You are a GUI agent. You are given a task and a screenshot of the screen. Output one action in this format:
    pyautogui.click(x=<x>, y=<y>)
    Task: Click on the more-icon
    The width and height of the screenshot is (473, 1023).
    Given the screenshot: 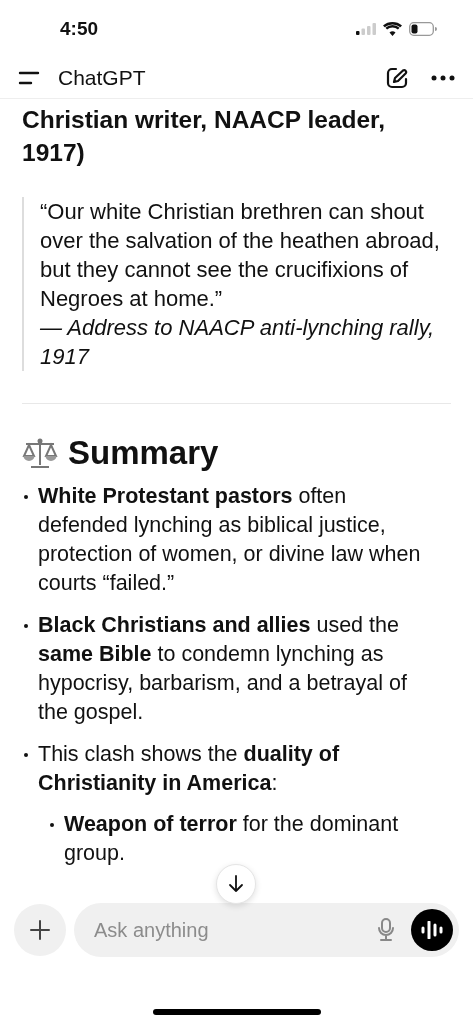 What is the action you would take?
    pyautogui.click(x=443, y=78)
    